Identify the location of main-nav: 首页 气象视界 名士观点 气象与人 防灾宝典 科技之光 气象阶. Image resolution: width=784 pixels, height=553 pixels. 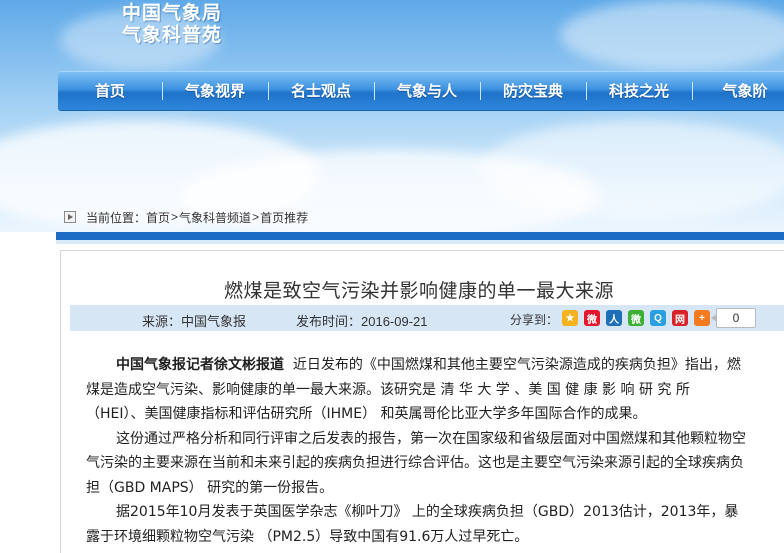
(421, 91).